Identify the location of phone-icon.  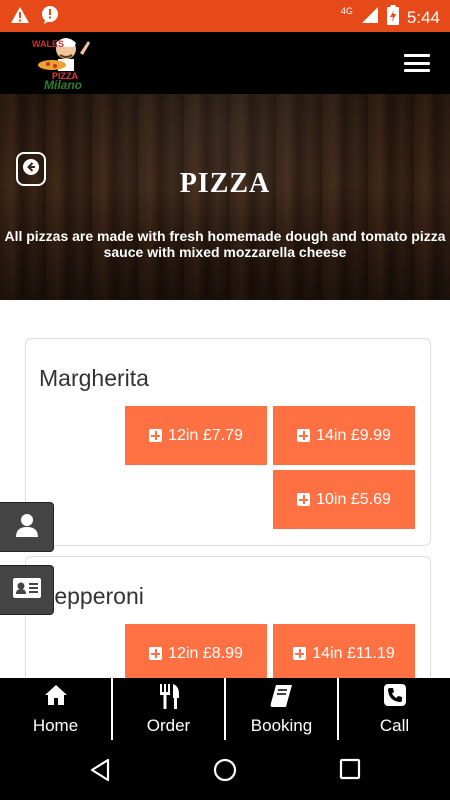
(394, 697).